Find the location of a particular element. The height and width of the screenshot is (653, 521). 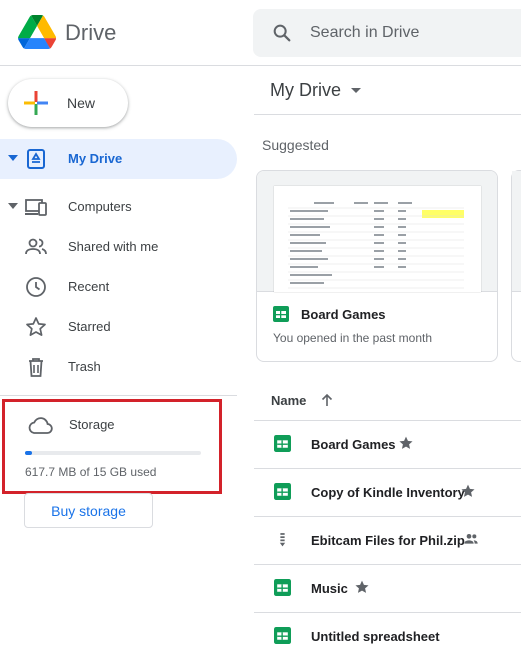

suggested-card-partial is located at coordinates (516, 266).